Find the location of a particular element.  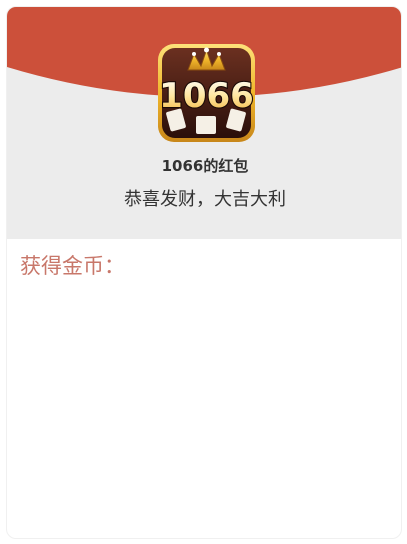

sender-title: 1066的红包 is located at coordinates (205, 166).